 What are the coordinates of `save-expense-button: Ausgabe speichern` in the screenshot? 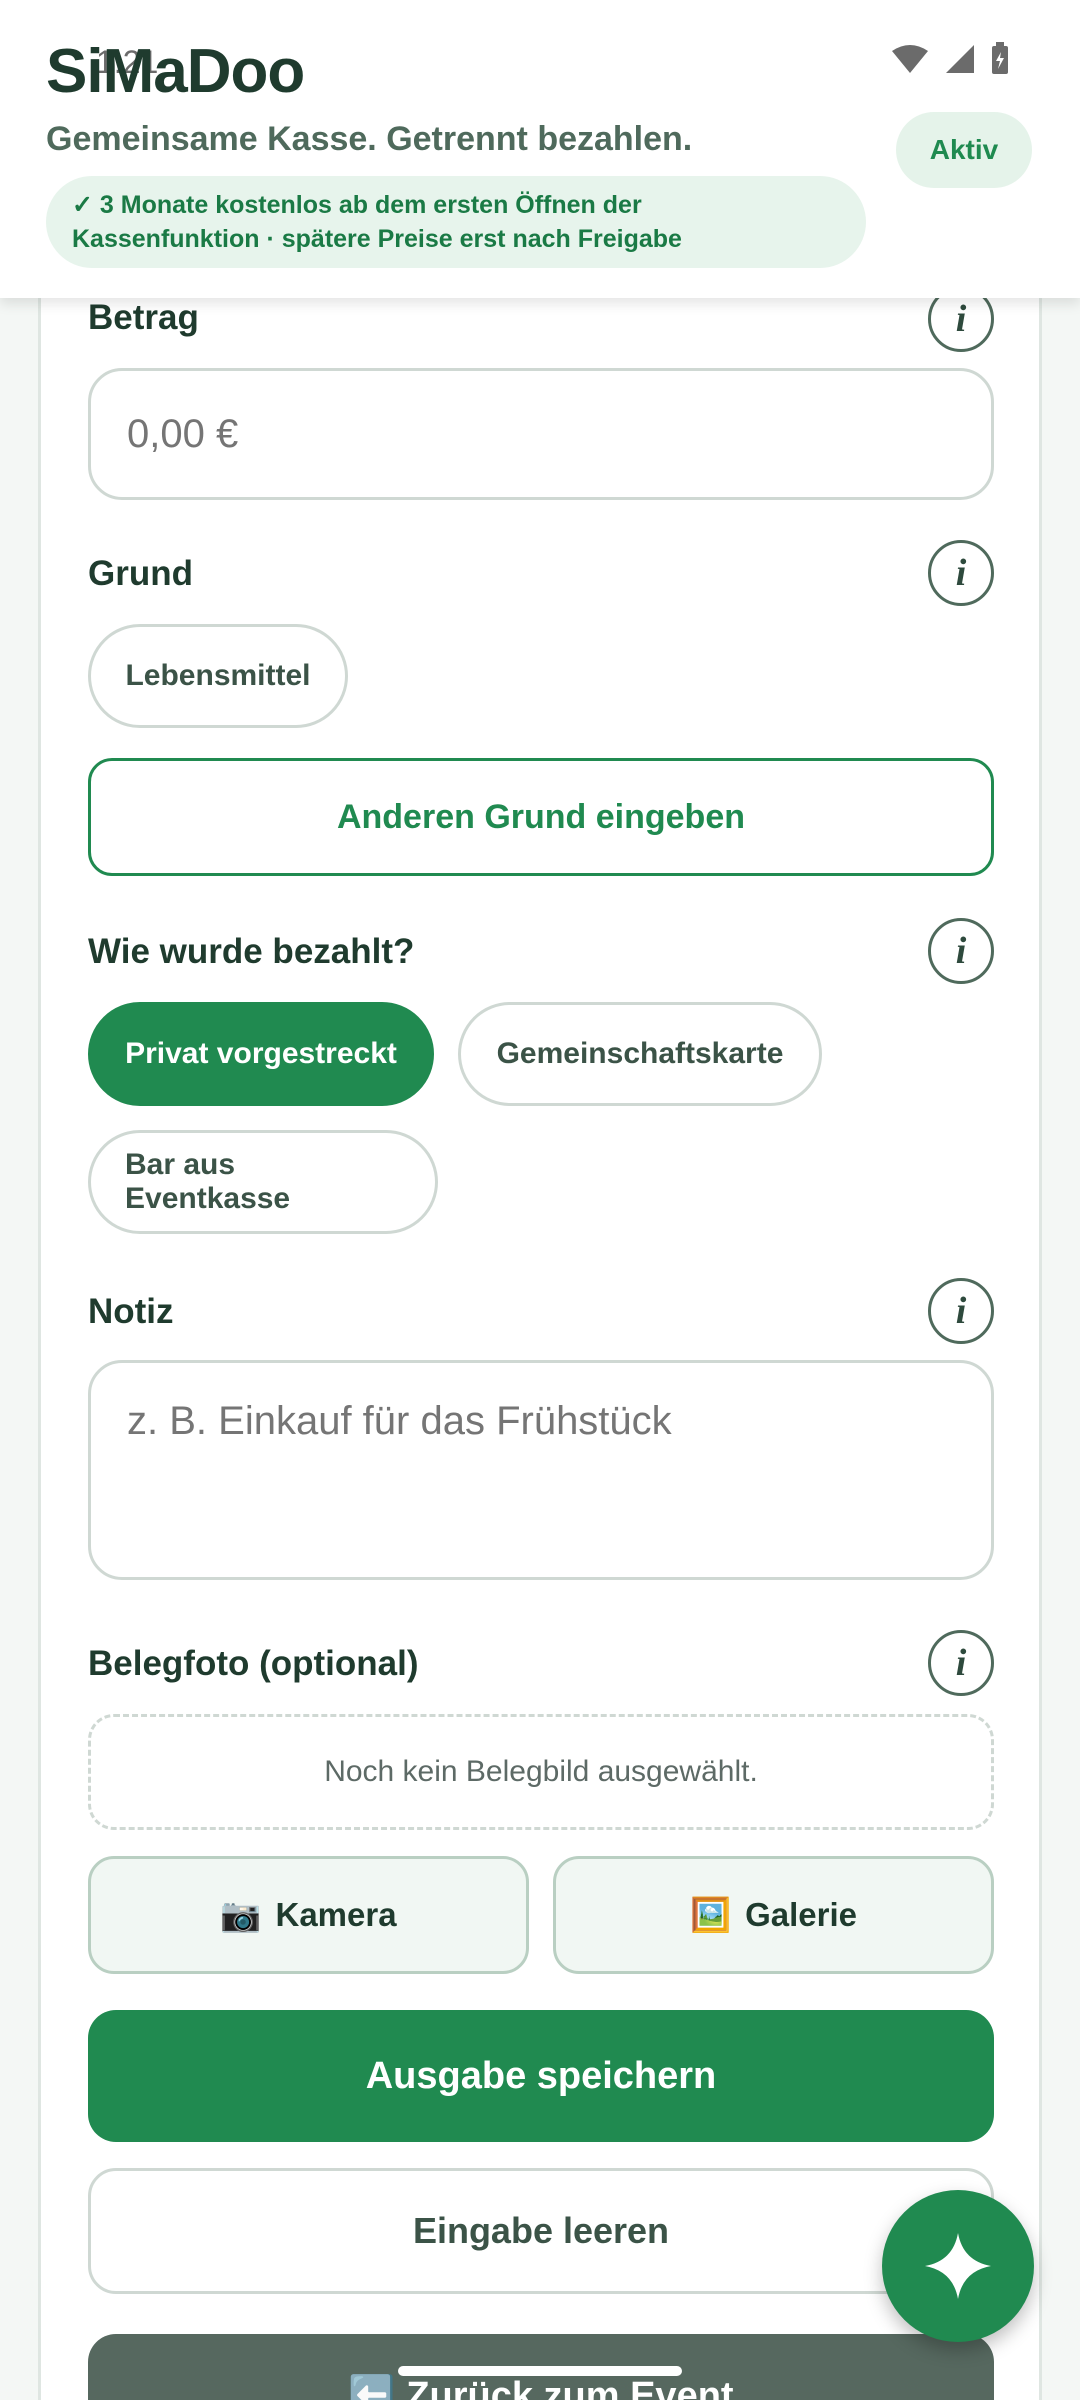 It's located at (541, 2076).